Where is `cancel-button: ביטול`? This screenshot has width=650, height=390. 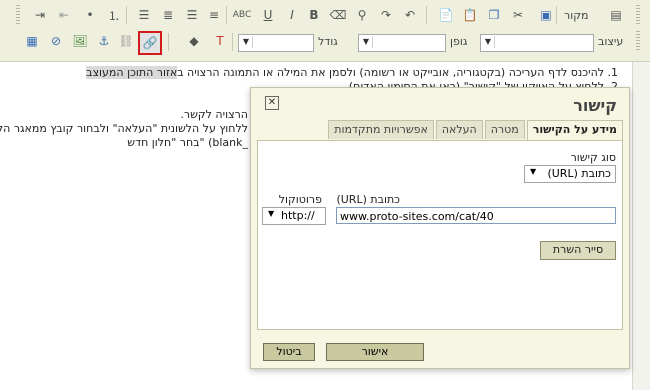
cancel-button: ביטול is located at coordinates (289, 352).